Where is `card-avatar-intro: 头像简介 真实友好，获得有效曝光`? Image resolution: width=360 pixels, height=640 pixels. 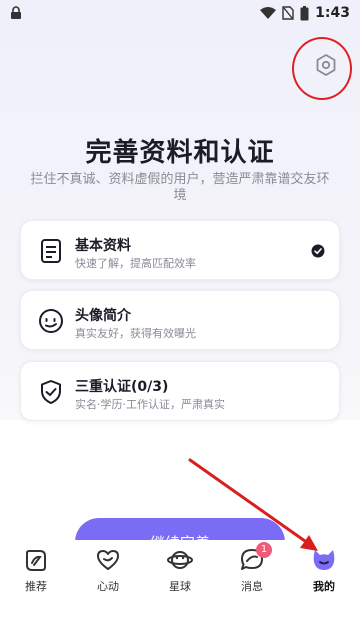
card-avatar-intro: 头像简介 真实友好，获得有效曝光 is located at coordinates (180, 320).